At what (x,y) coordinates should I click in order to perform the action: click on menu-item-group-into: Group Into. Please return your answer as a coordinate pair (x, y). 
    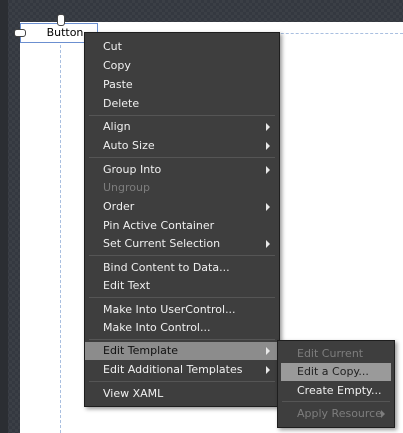
    Looking at the image, I should click on (182, 170).